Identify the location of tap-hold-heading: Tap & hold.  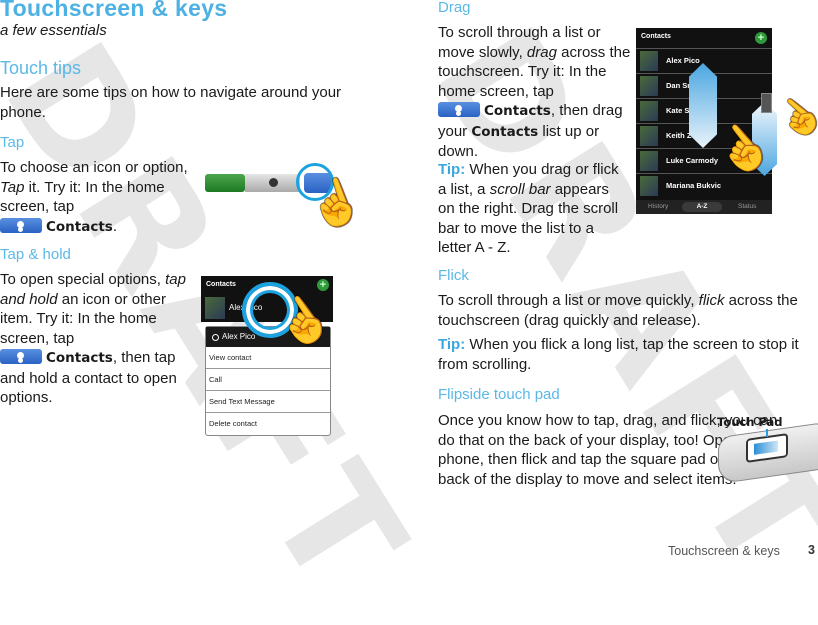
(35, 254).